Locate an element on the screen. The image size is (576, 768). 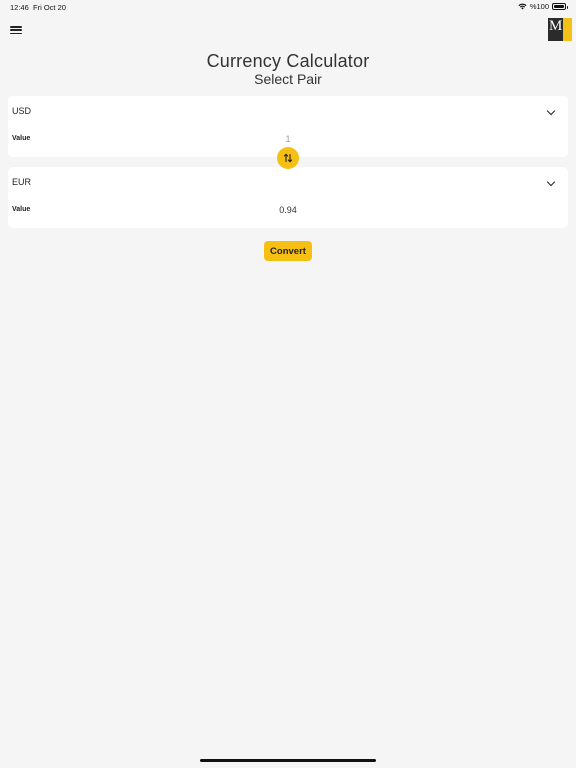
to-value-label: Value is located at coordinates (21, 209).